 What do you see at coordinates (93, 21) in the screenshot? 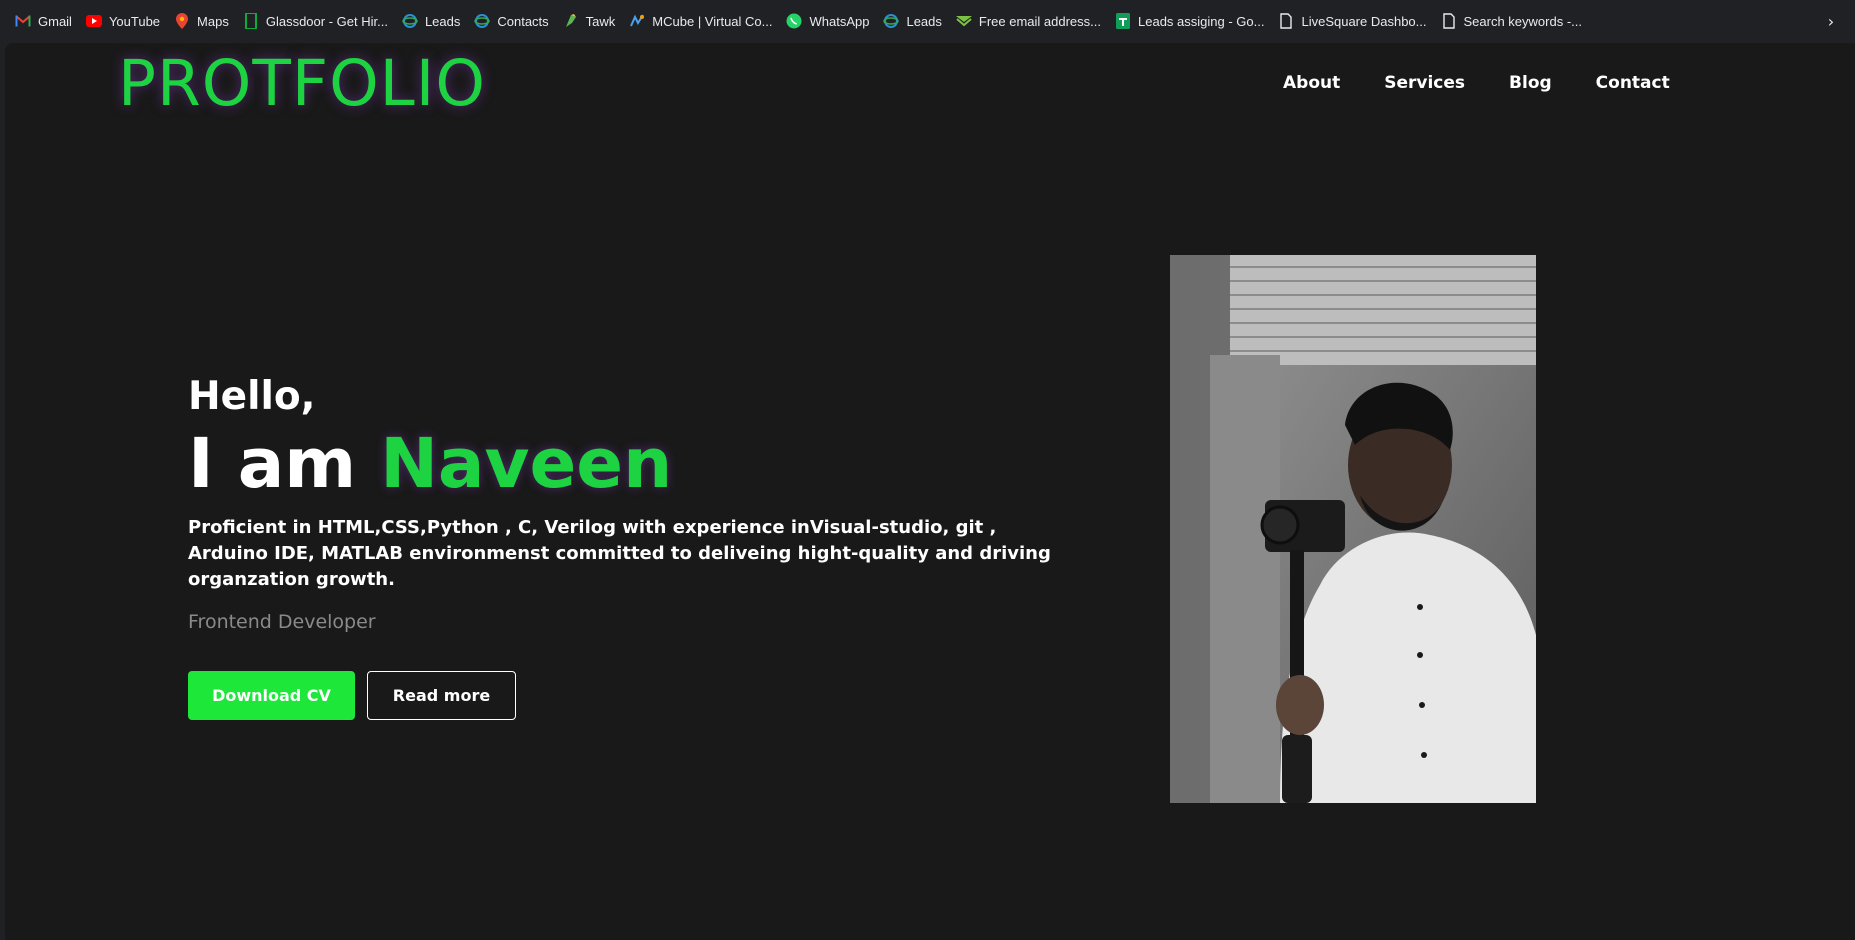
I see `youtube-icon` at bounding box center [93, 21].